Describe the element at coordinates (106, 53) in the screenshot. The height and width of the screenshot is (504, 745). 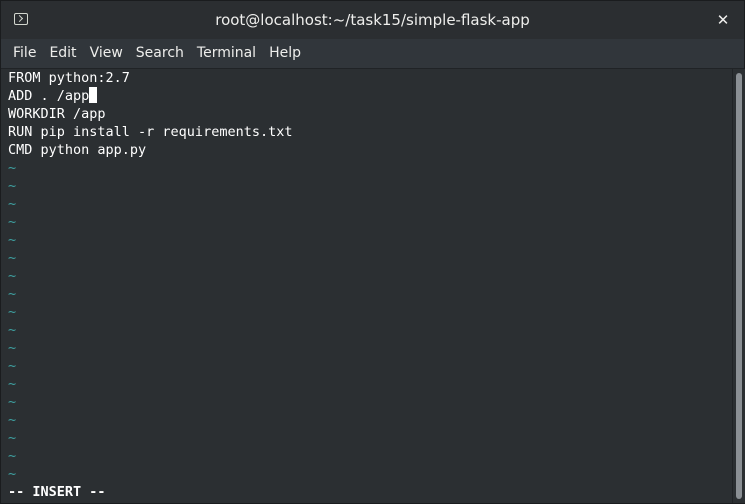
I see `menu-view: View` at that location.